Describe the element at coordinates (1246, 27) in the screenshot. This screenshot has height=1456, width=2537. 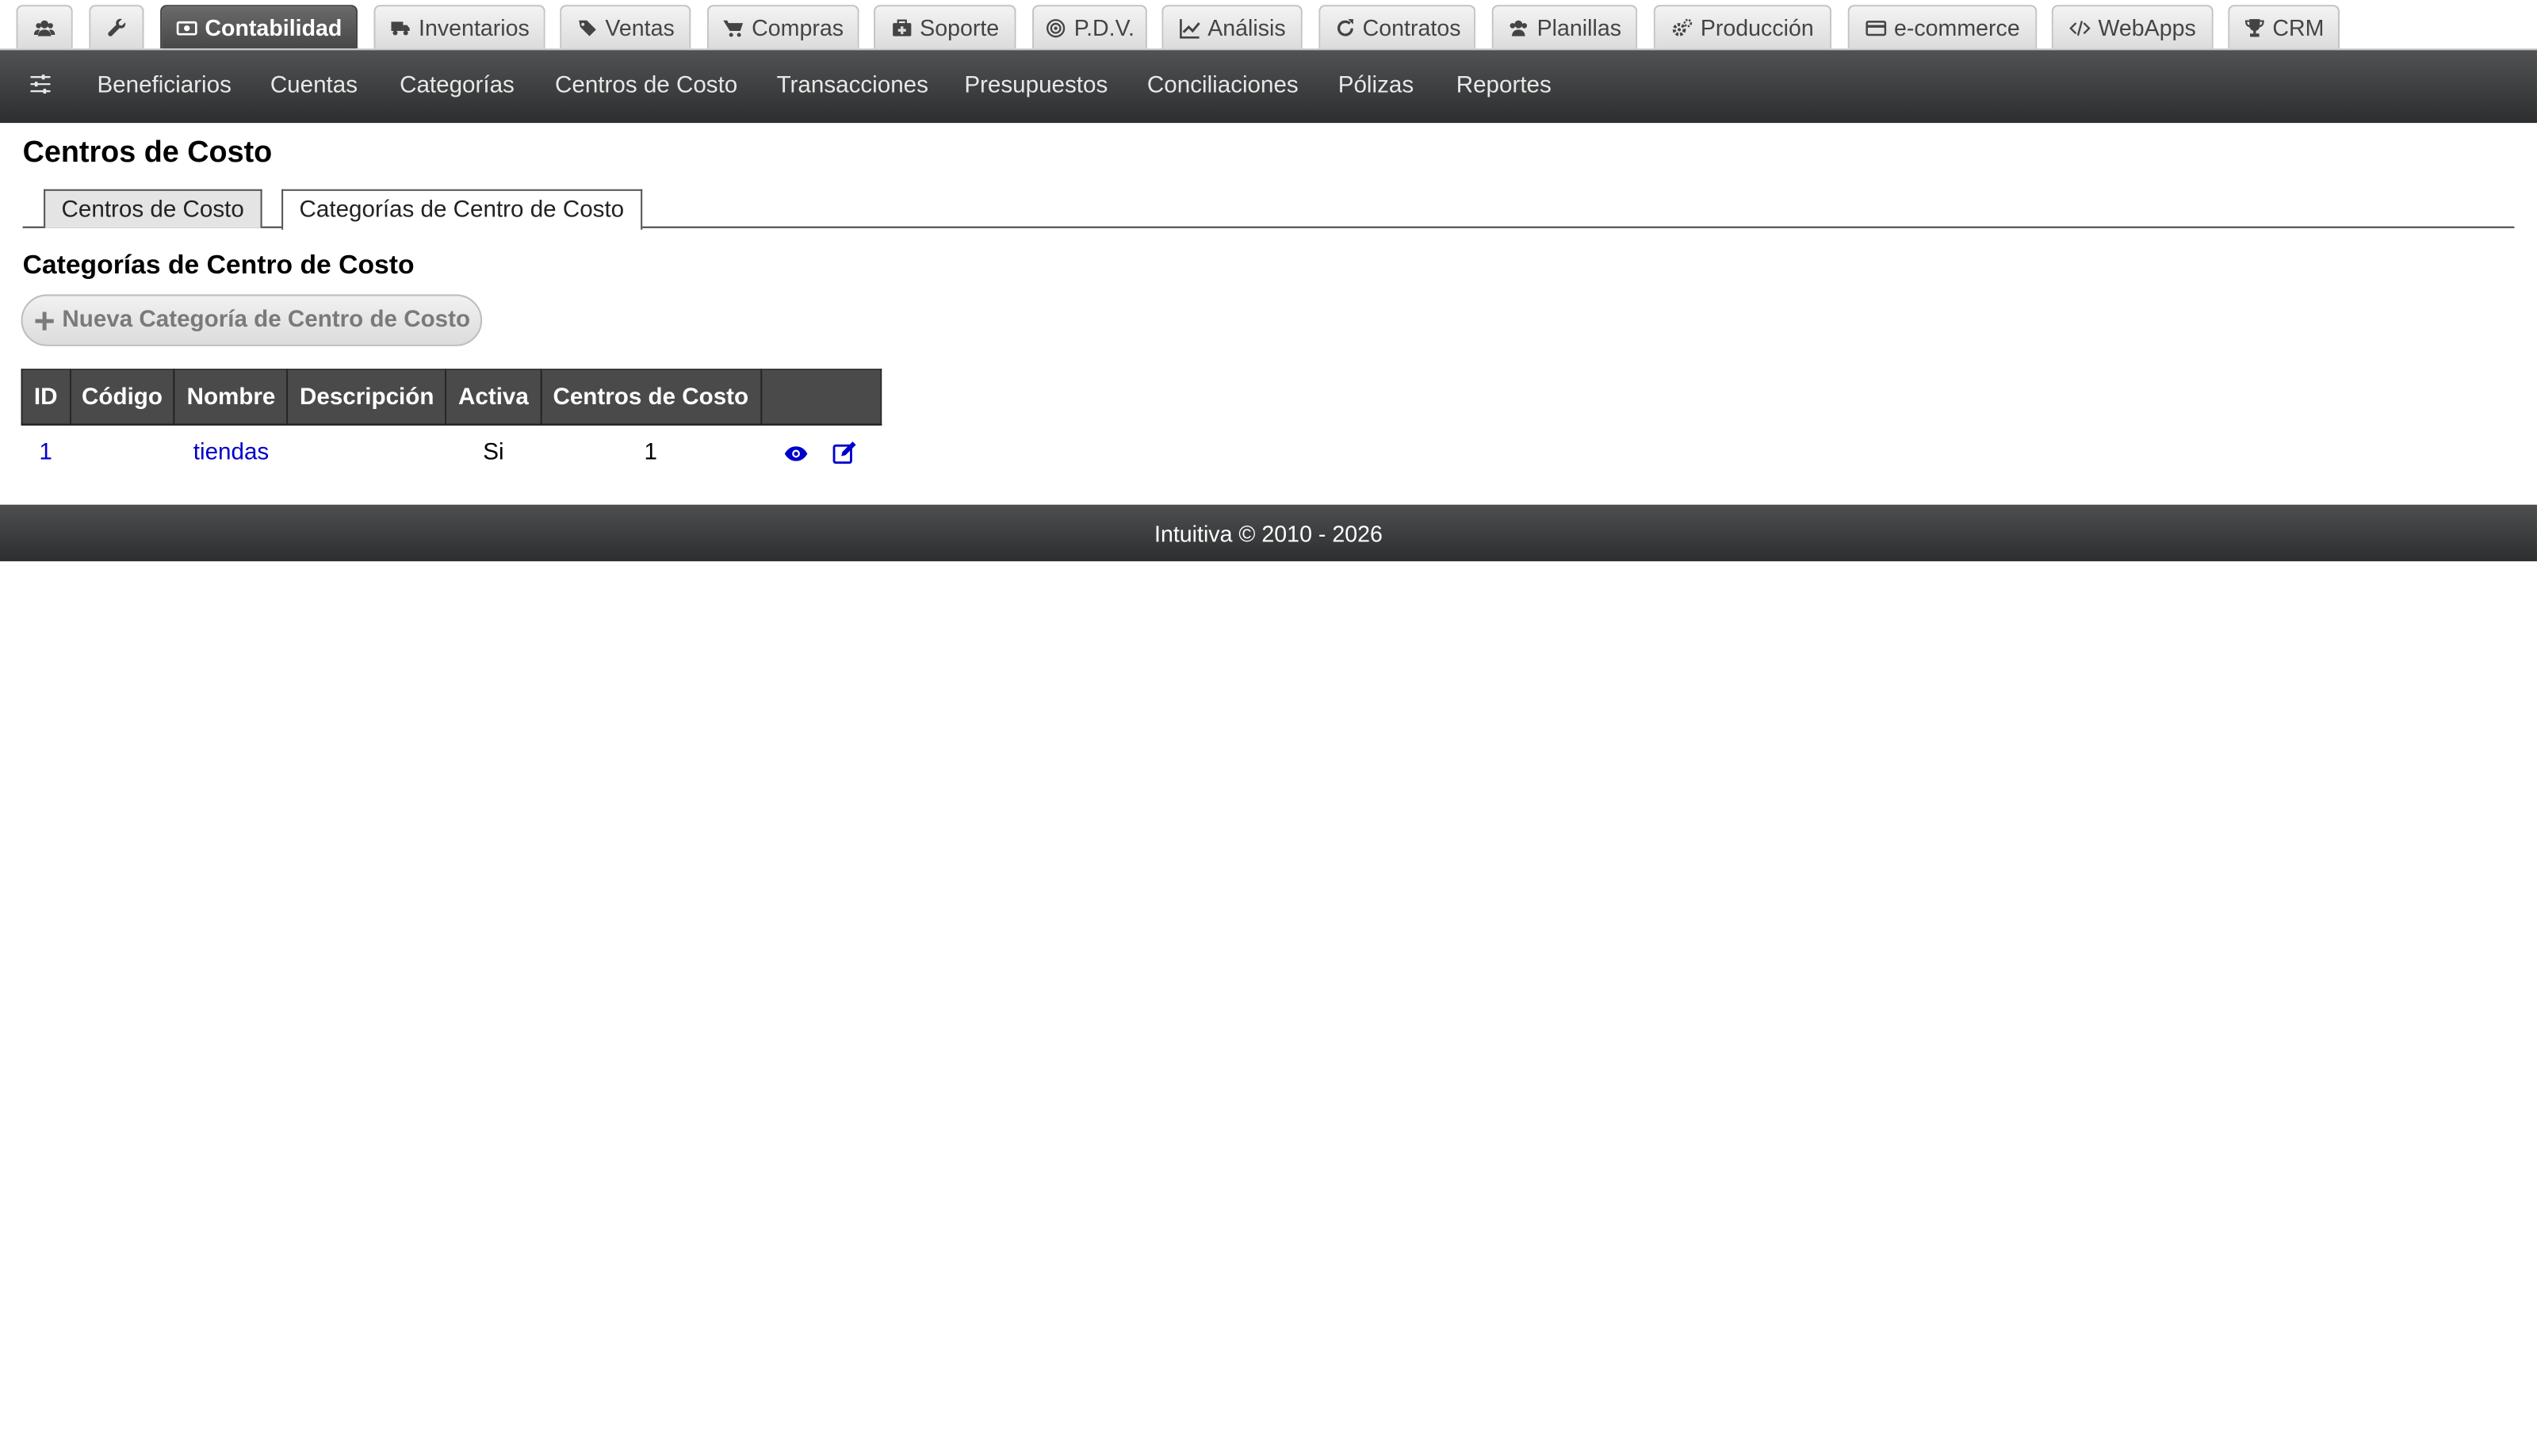
I see `module-tab-label: Análisis` at that location.